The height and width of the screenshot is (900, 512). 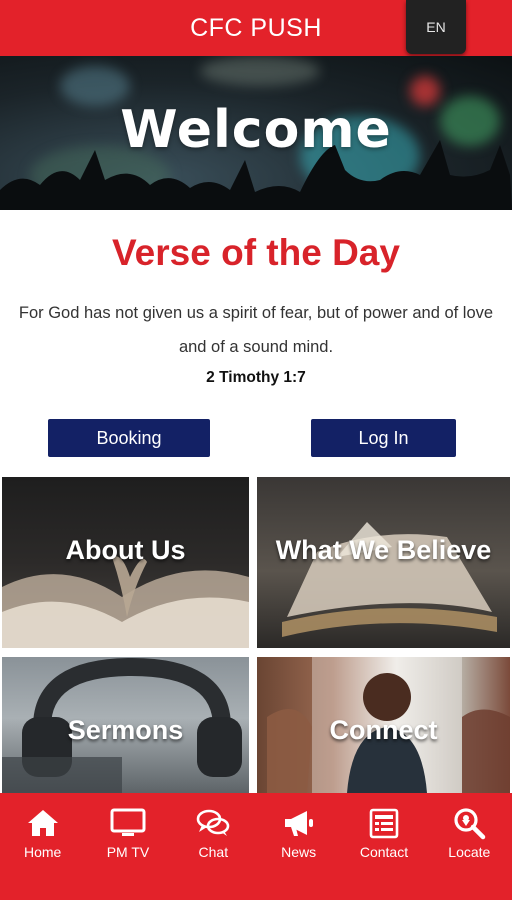 What do you see at coordinates (436, 27) in the screenshot?
I see `language-button: EN` at bounding box center [436, 27].